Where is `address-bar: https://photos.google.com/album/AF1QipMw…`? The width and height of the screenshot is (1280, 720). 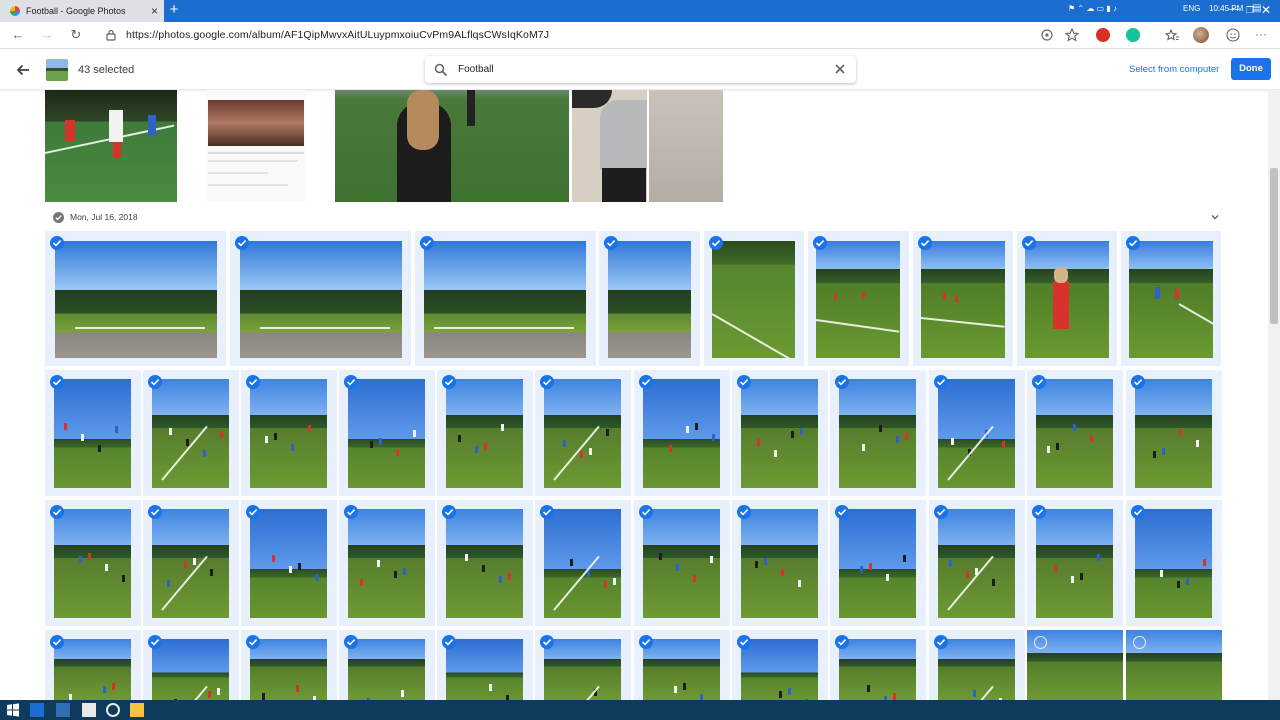
address-bar: https://photos.google.com/album/AF1QipMw… is located at coordinates (595, 35).